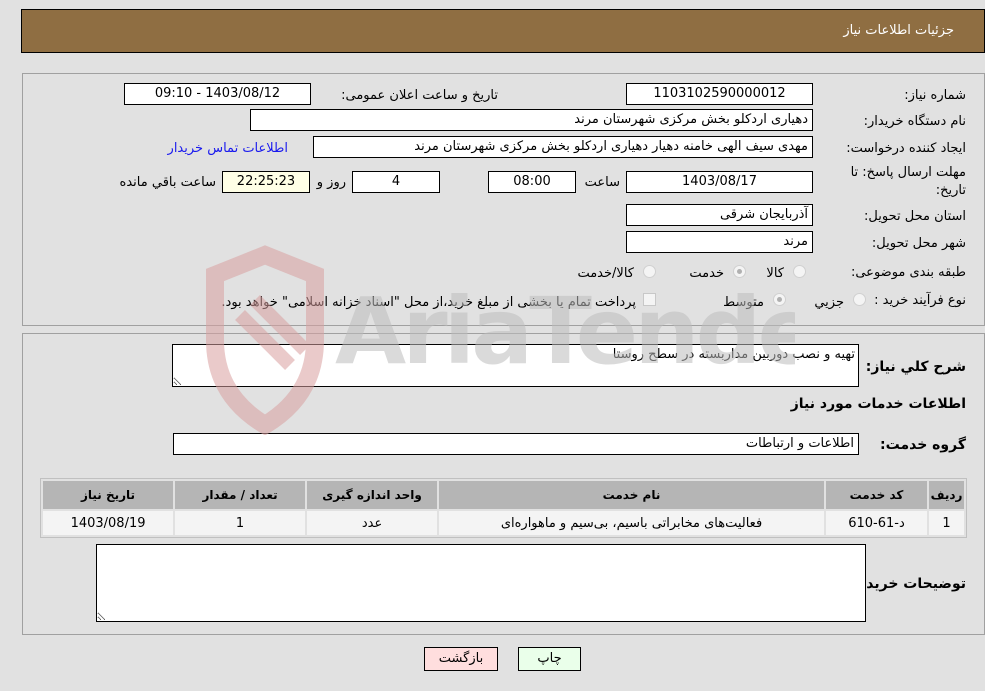  Describe the element at coordinates (876, 495) in the screenshot. I see `col-service-code: کد خدمت` at that location.